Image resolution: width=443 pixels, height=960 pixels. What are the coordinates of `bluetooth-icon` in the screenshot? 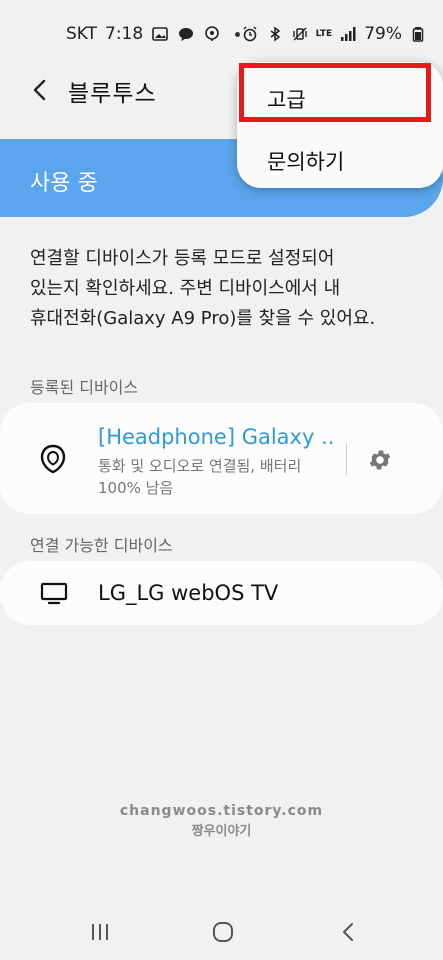 It's located at (275, 34).